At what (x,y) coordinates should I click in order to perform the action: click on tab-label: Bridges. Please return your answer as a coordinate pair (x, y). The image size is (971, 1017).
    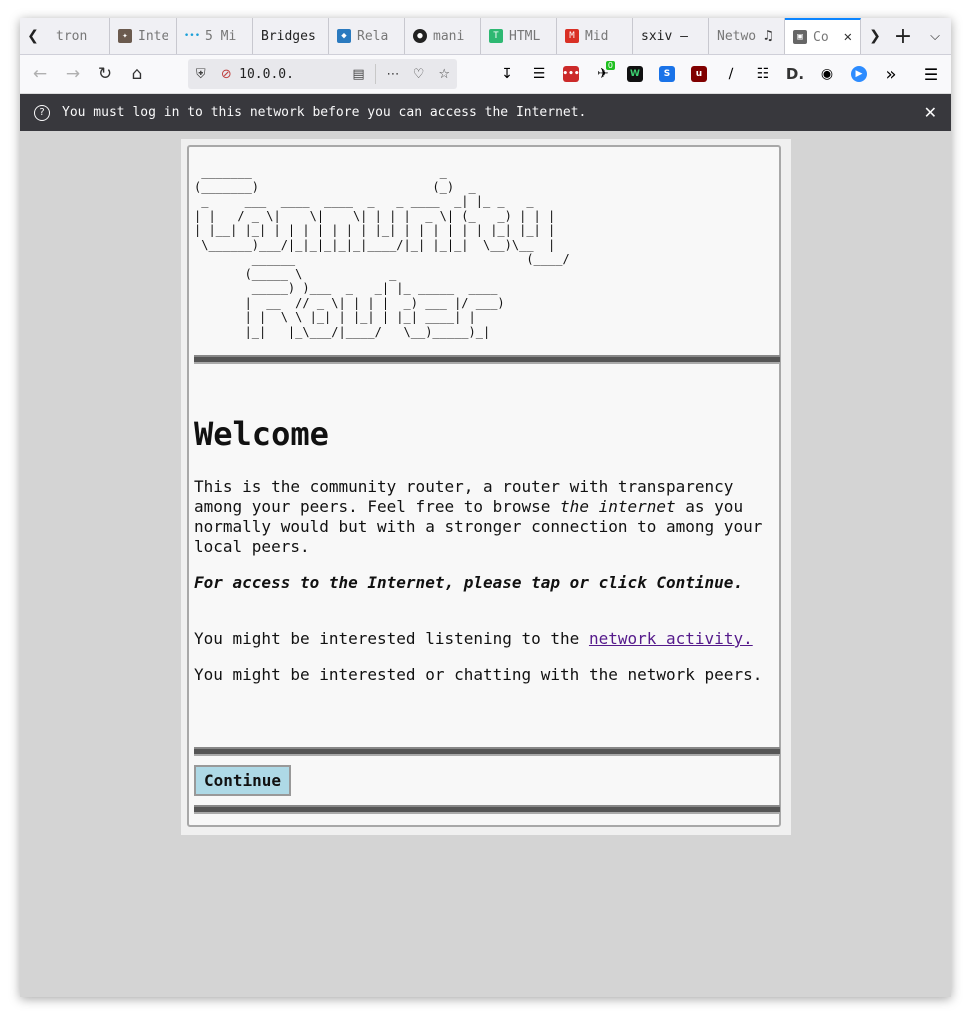
    Looking at the image, I should click on (288, 36).